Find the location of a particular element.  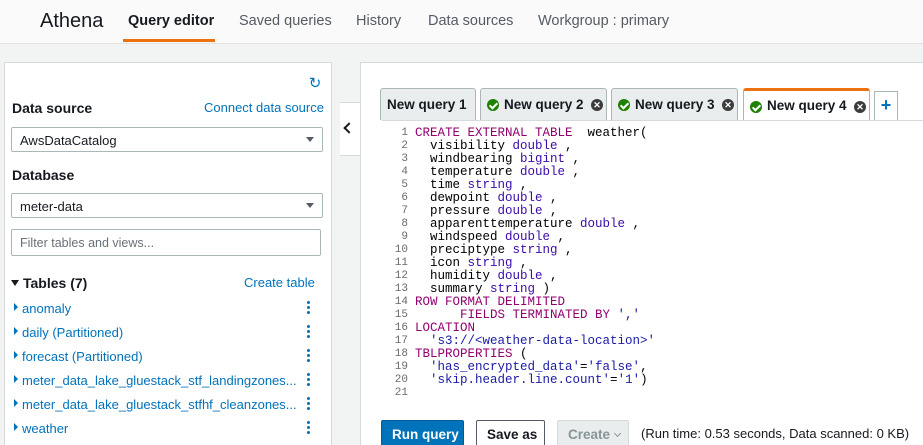

code-token: LOCATION is located at coordinates (445, 328).